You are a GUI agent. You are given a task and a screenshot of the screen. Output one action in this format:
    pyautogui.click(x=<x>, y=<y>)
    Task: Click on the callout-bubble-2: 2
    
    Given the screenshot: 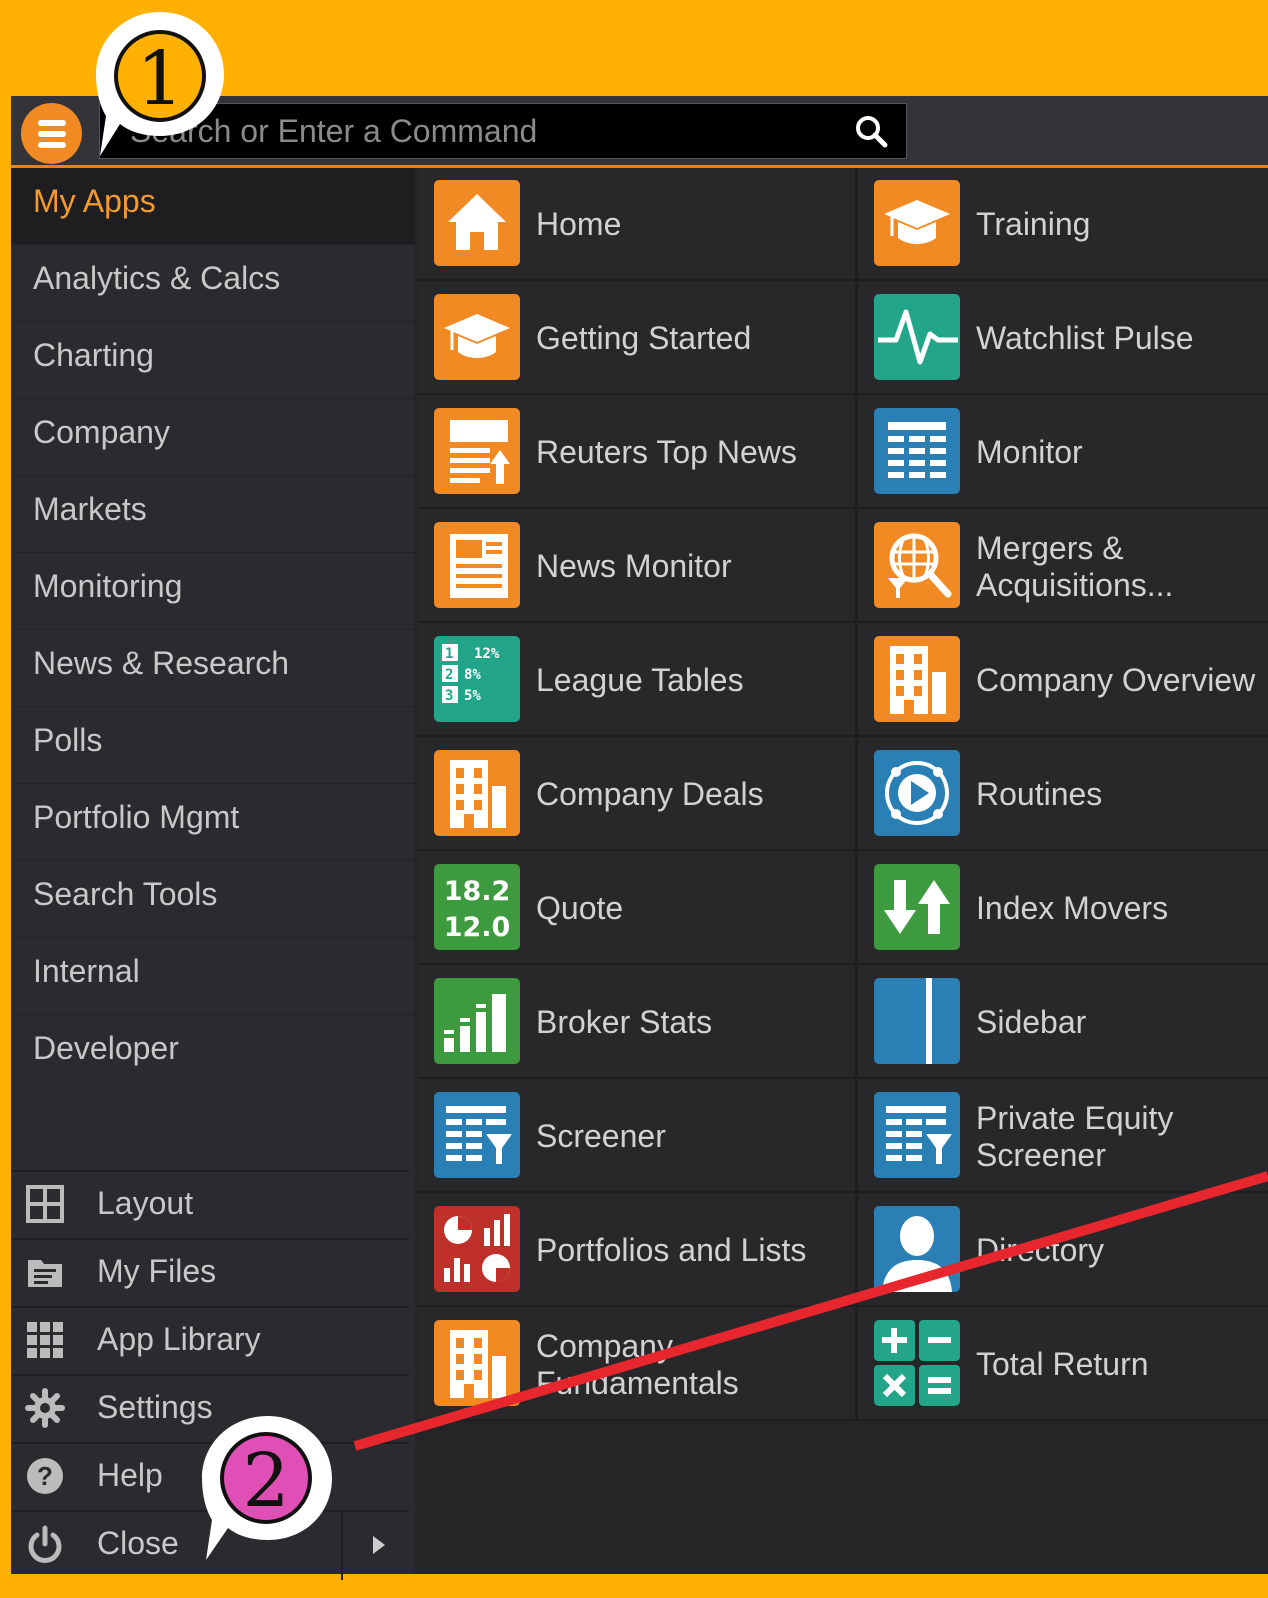 What is the action you would take?
    pyautogui.click(x=267, y=1487)
    